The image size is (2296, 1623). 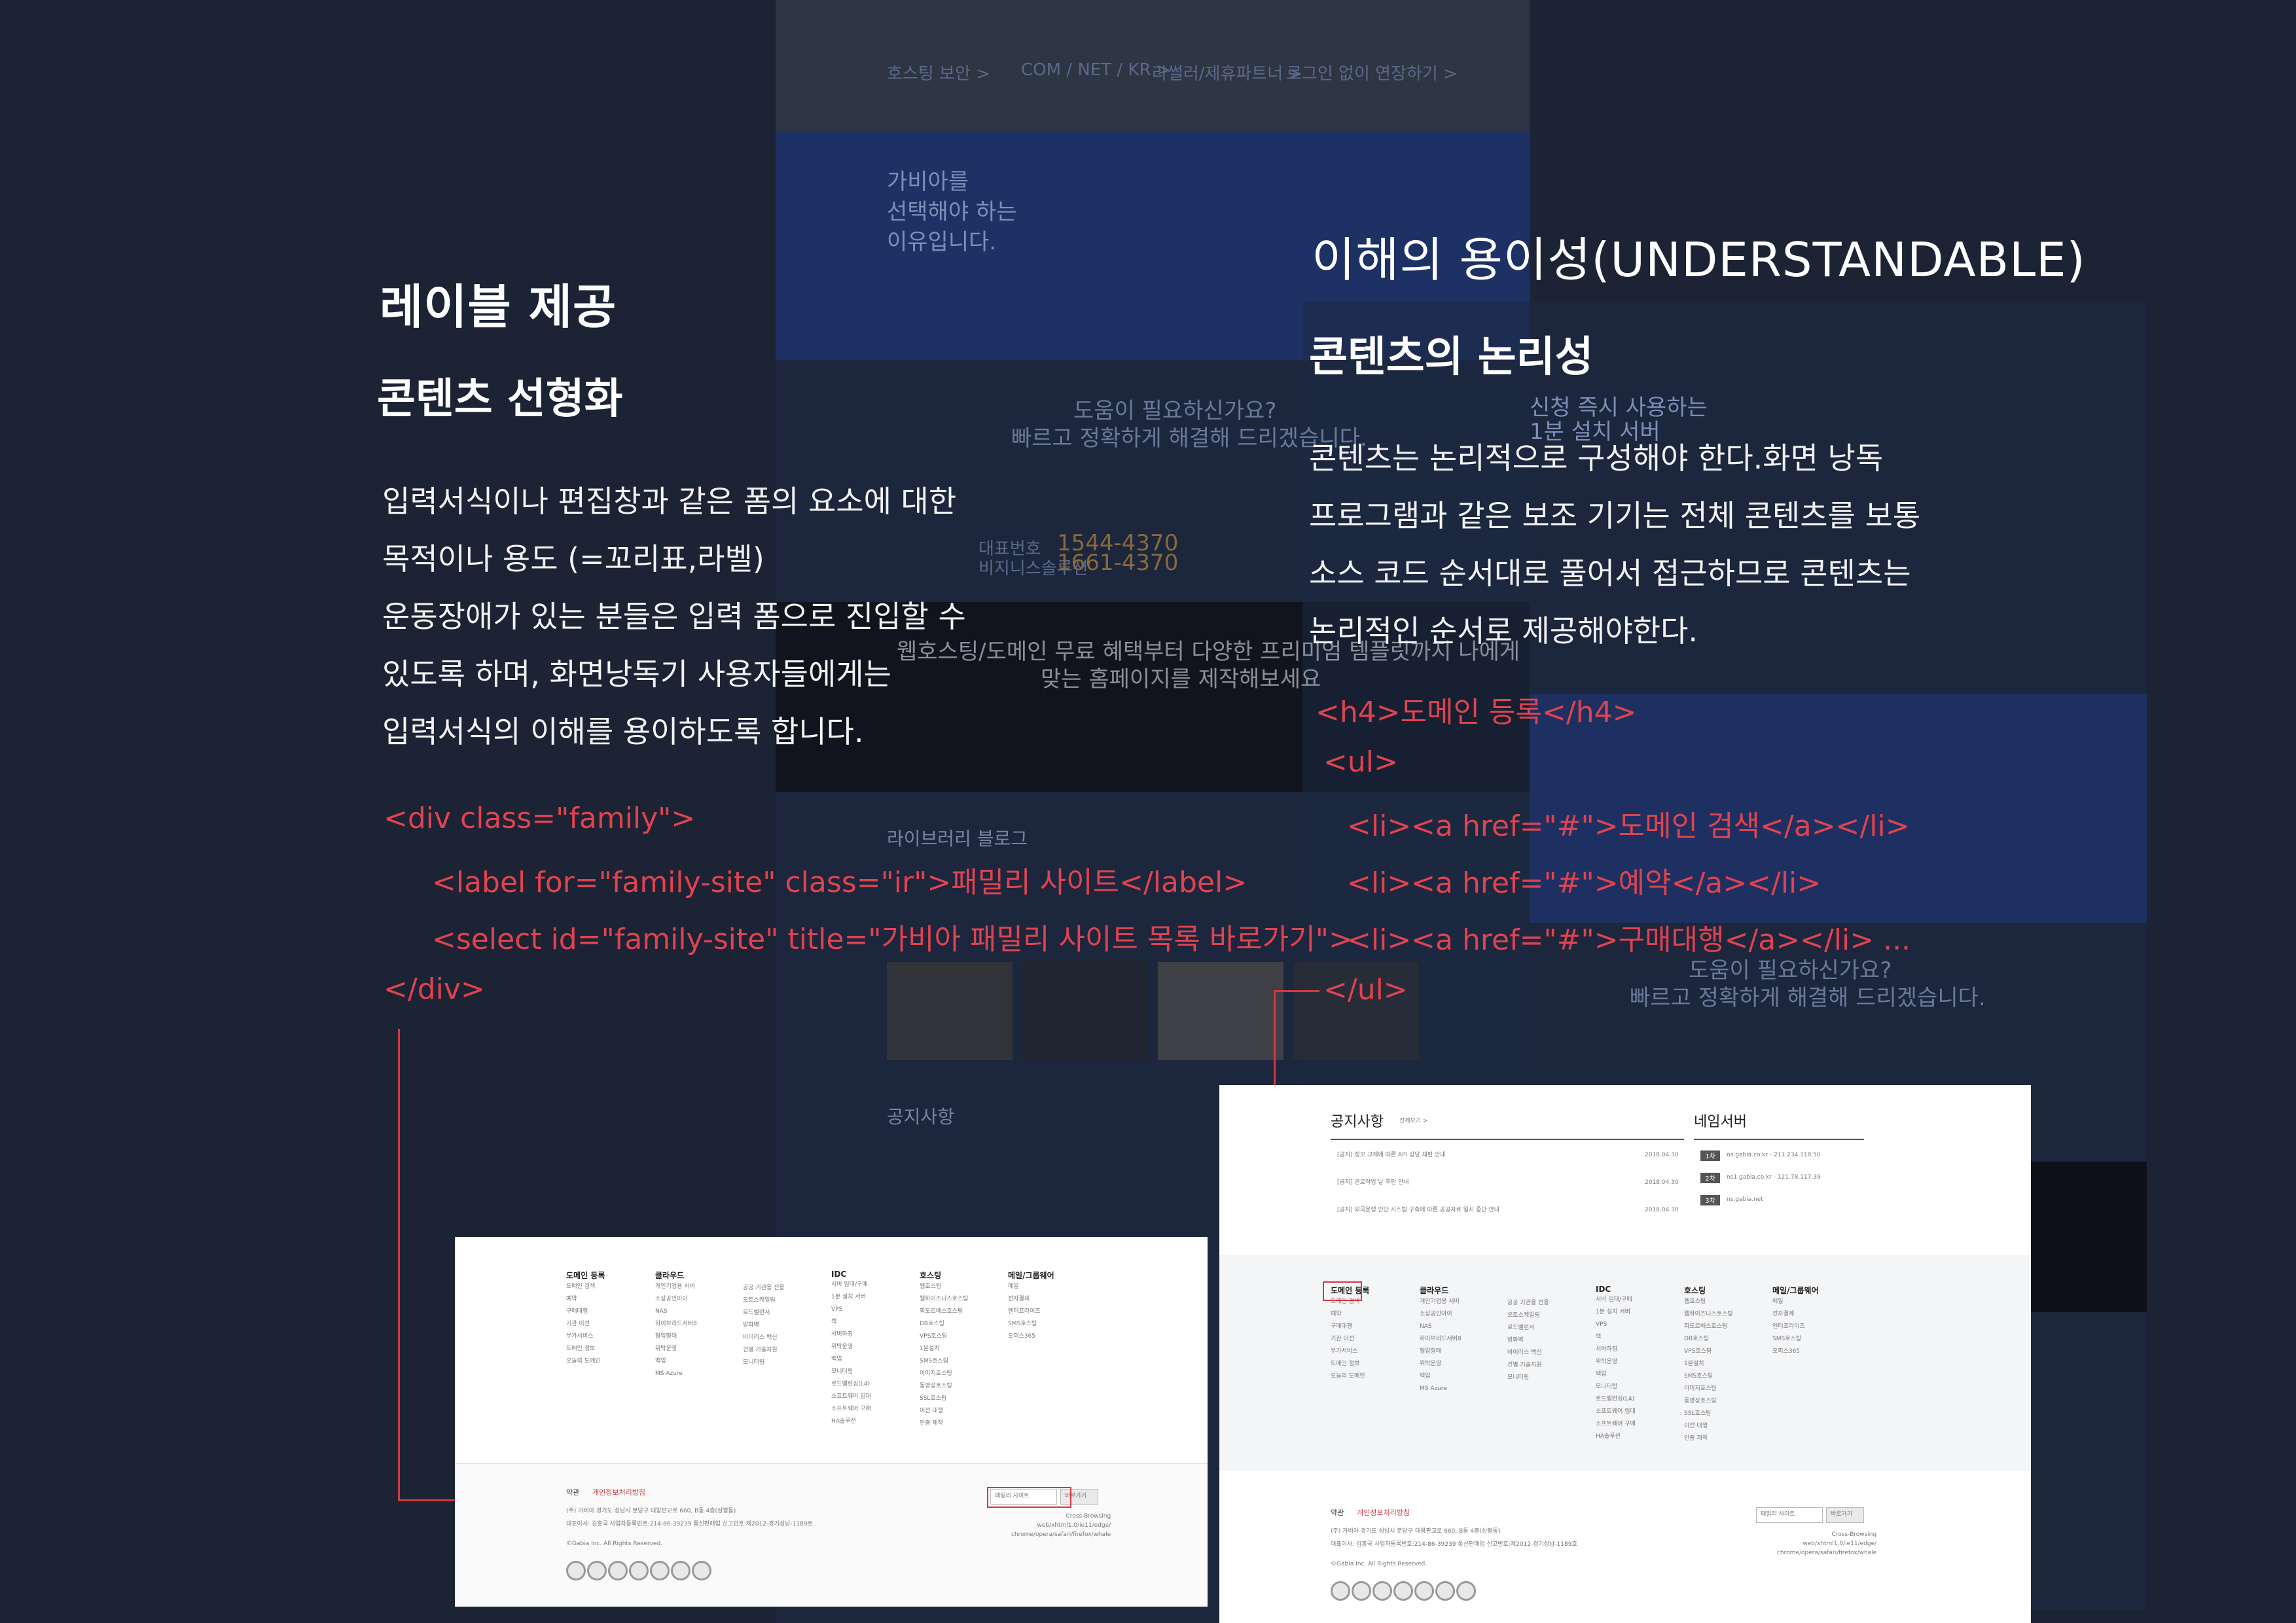 I want to click on footer-link: 메일, so click(x=1031, y=1287).